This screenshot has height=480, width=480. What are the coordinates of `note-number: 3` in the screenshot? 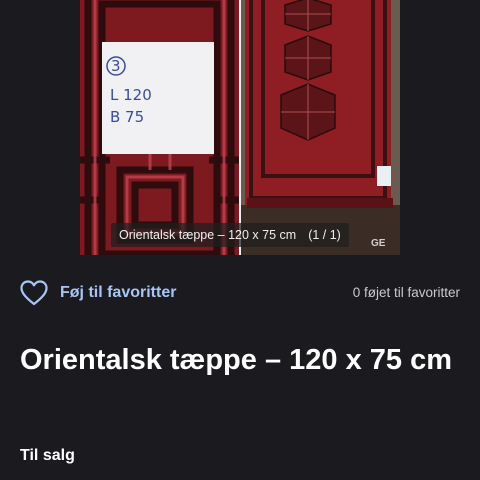 It's located at (116, 66).